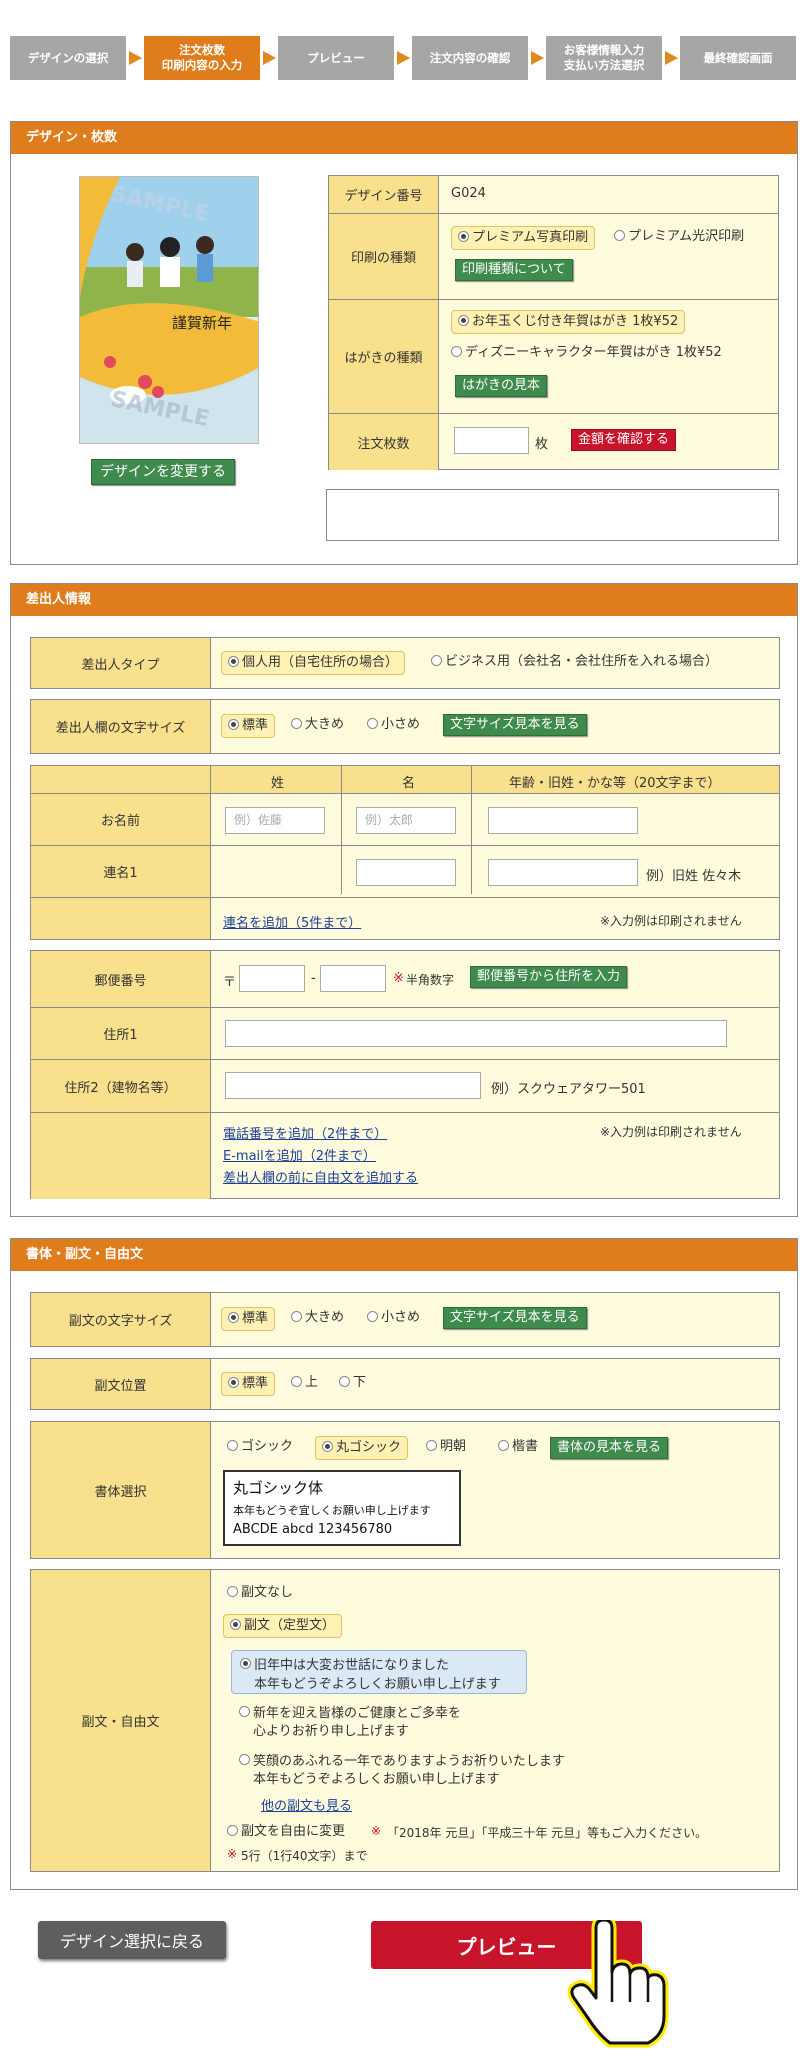 The height and width of the screenshot is (2064, 806). Describe the element at coordinates (293, 1831) in the screenshot. I see `option-label: 副文を自由に変更` at that location.